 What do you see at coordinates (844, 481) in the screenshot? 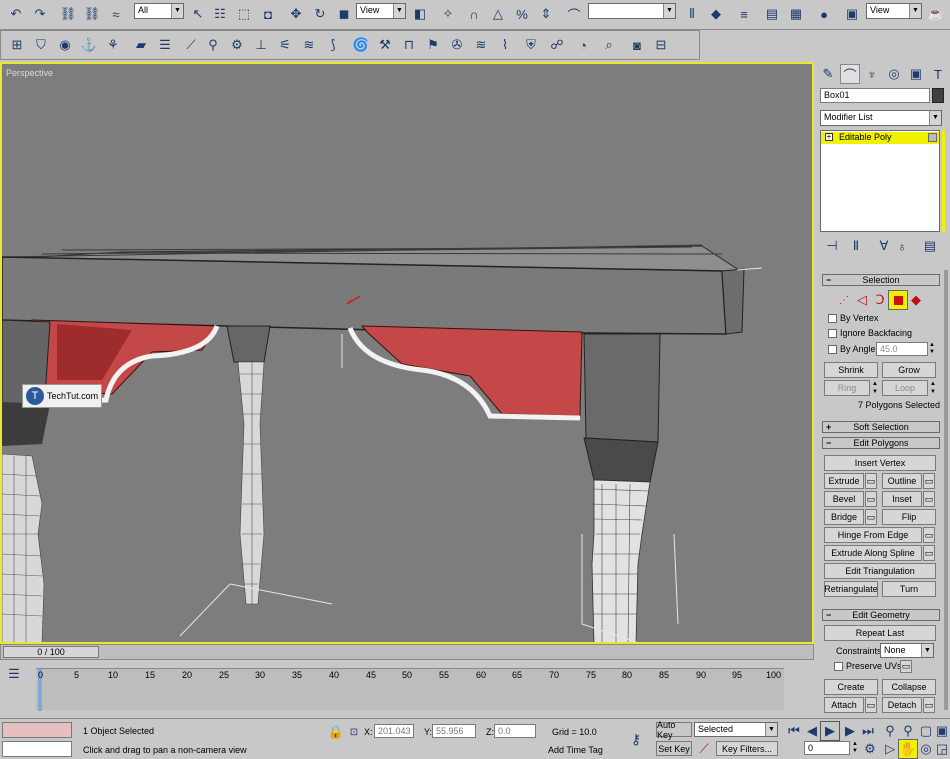
I see `extrude-button: Extrude` at bounding box center [844, 481].